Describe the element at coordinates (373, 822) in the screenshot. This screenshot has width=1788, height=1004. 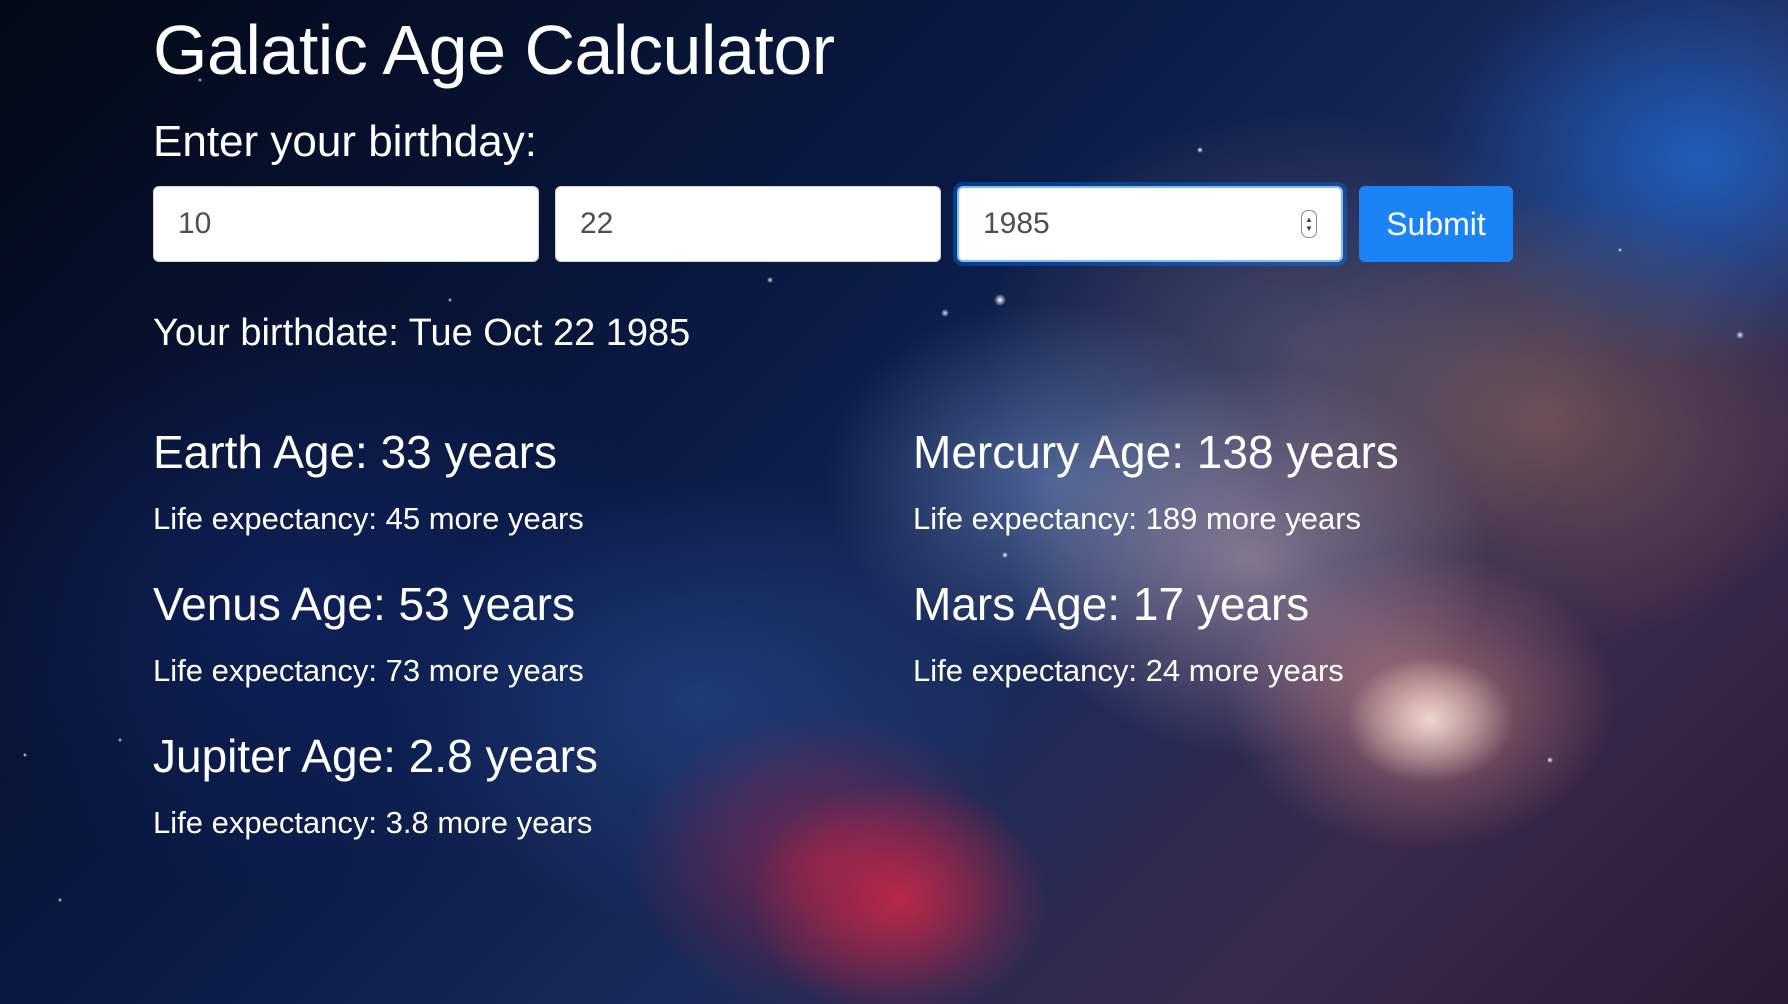
I see `jupiter-life-expectancy: Life expectancy: 3.8 more years` at that location.